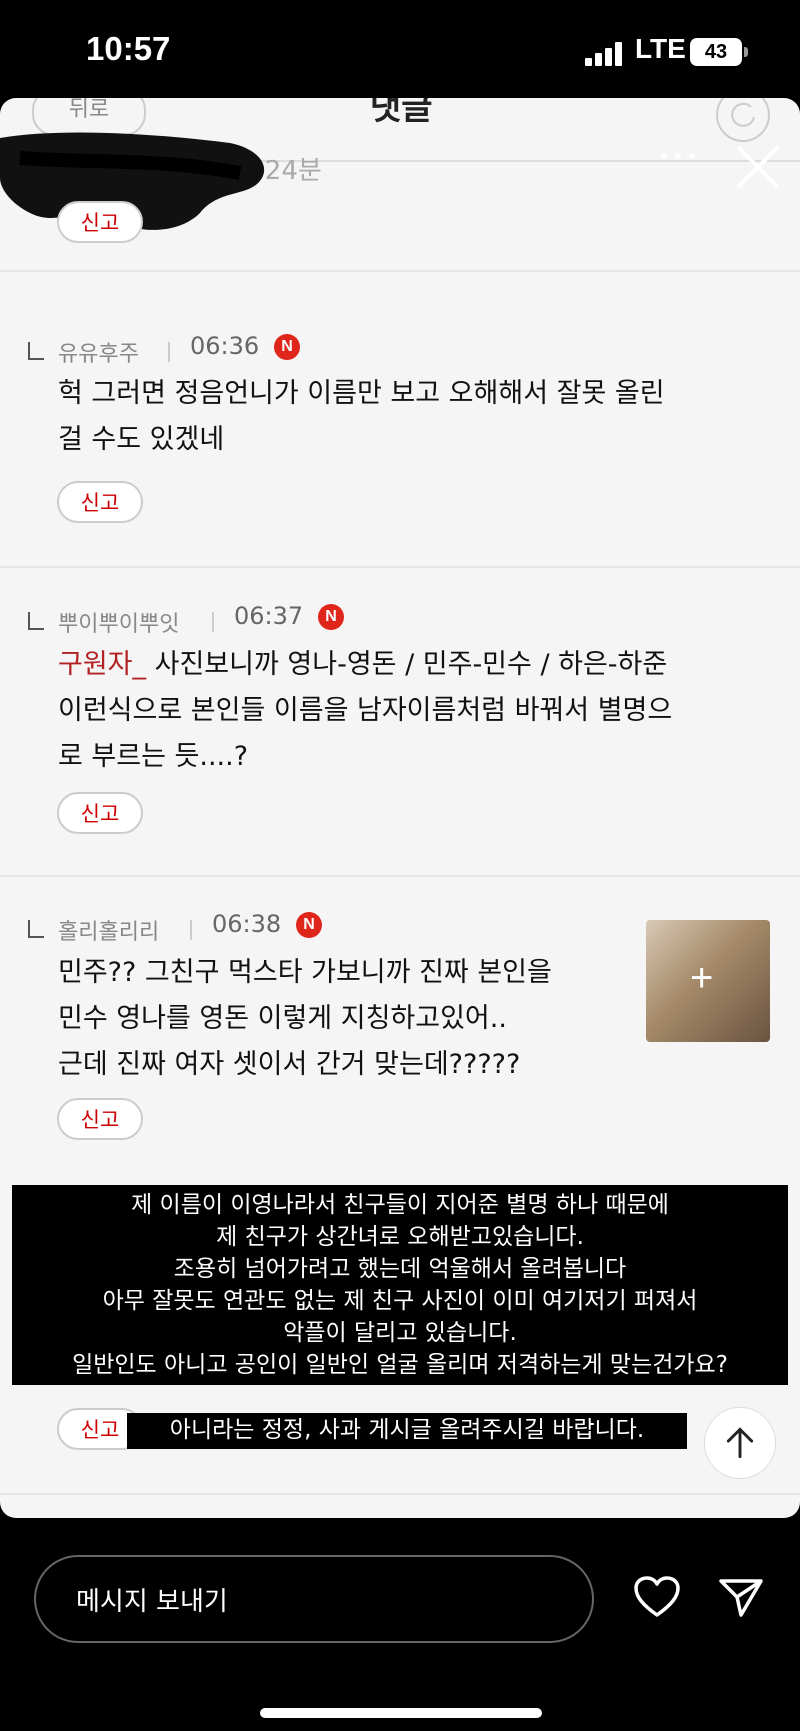 The image size is (800, 1731). I want to click on battery-indicator: 43, so click(716, 52).